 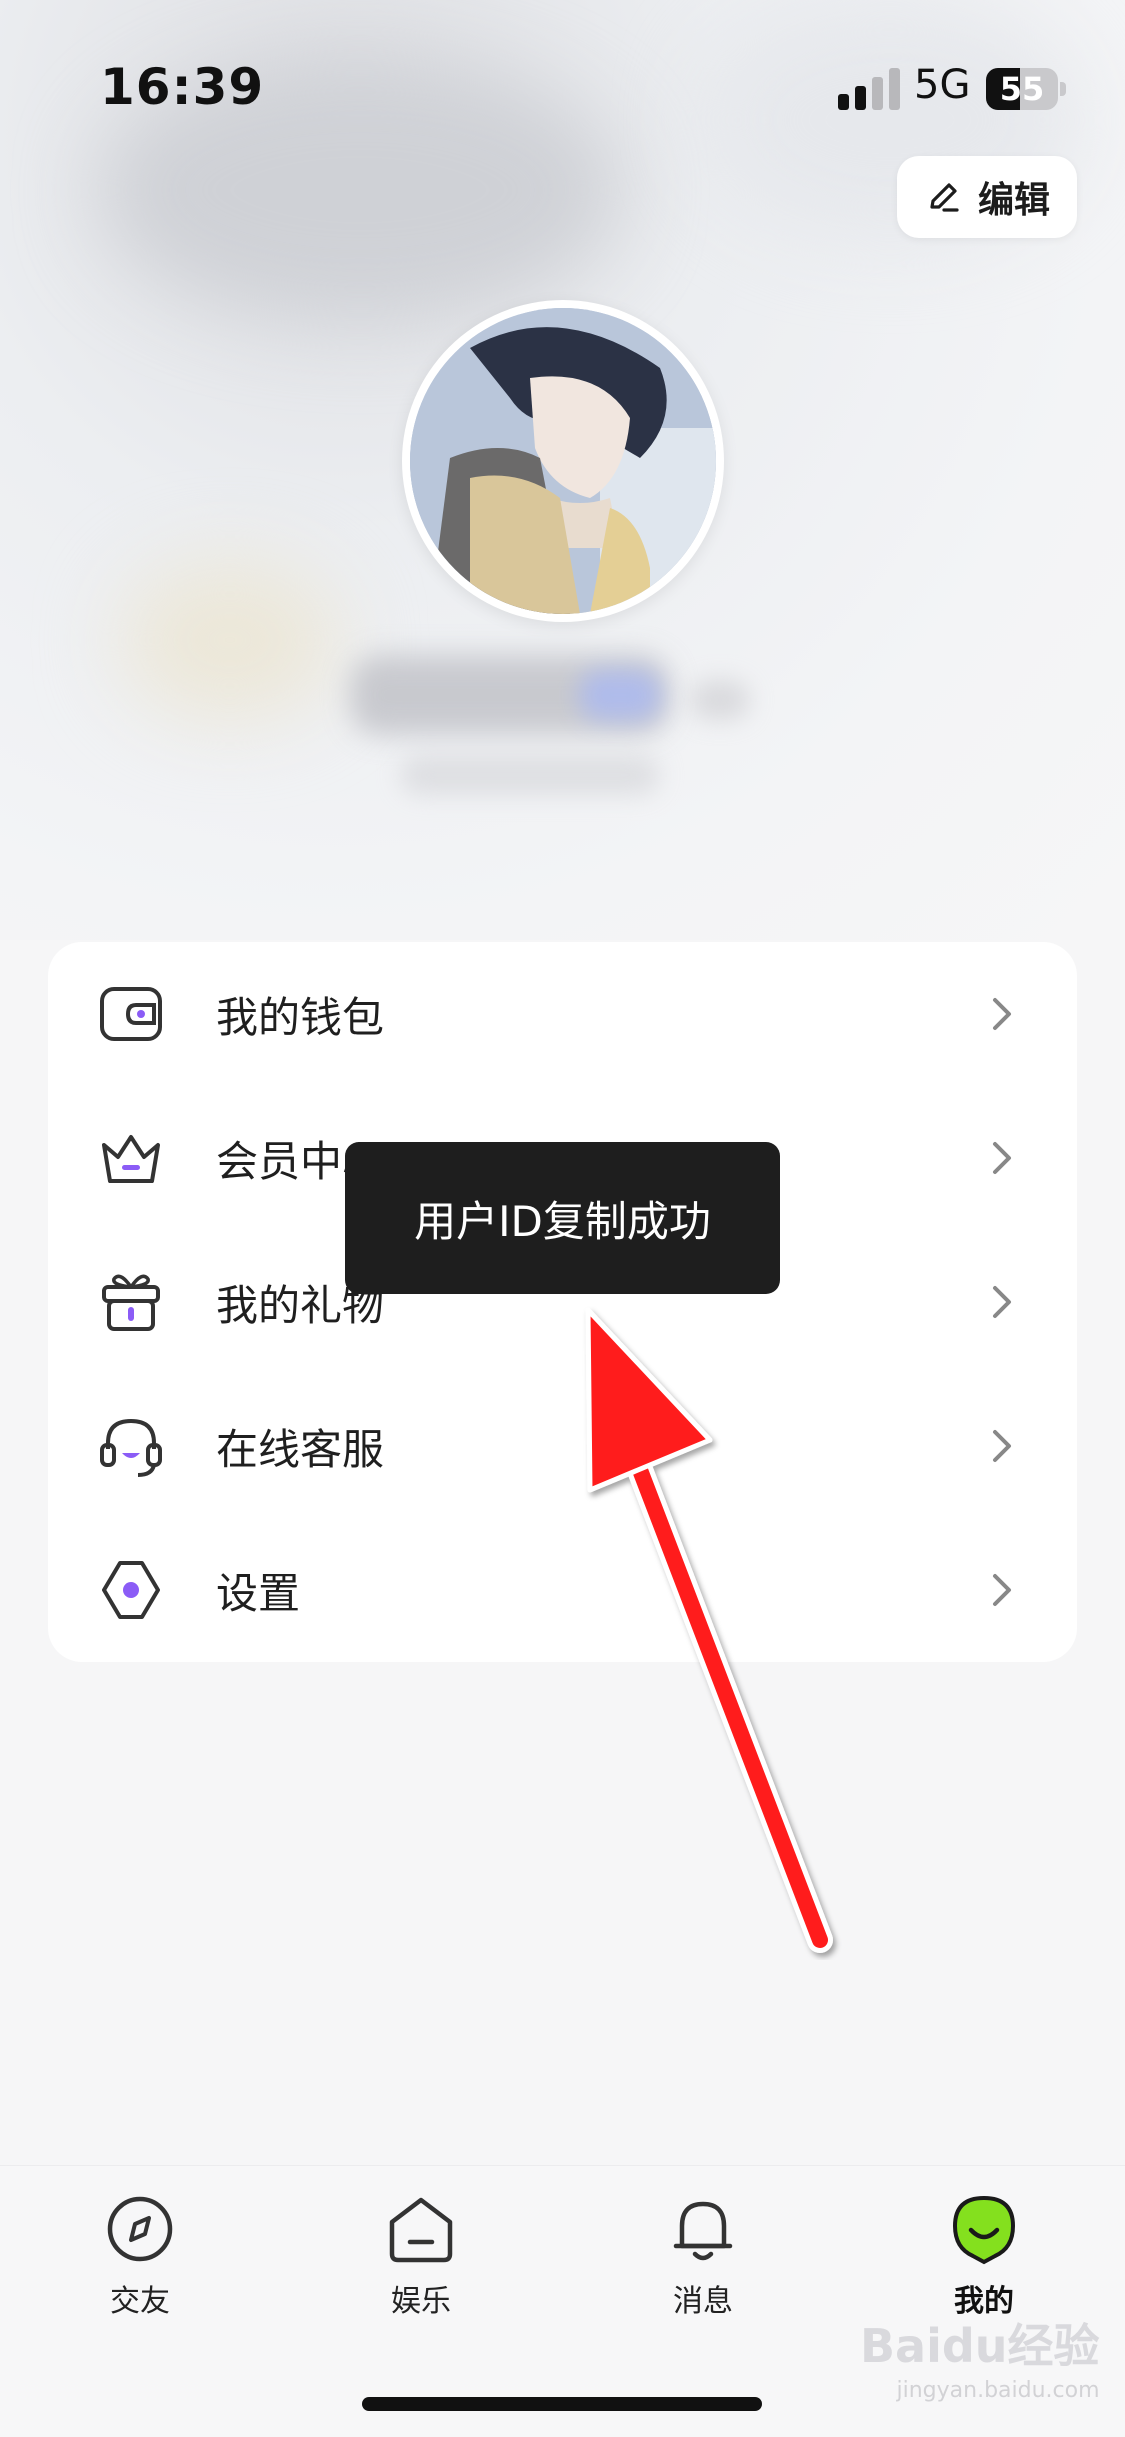 What do you see at coordinates (421, 2230) in the screenshot?
I see `home-icon` at bounding box center [421, 2230].